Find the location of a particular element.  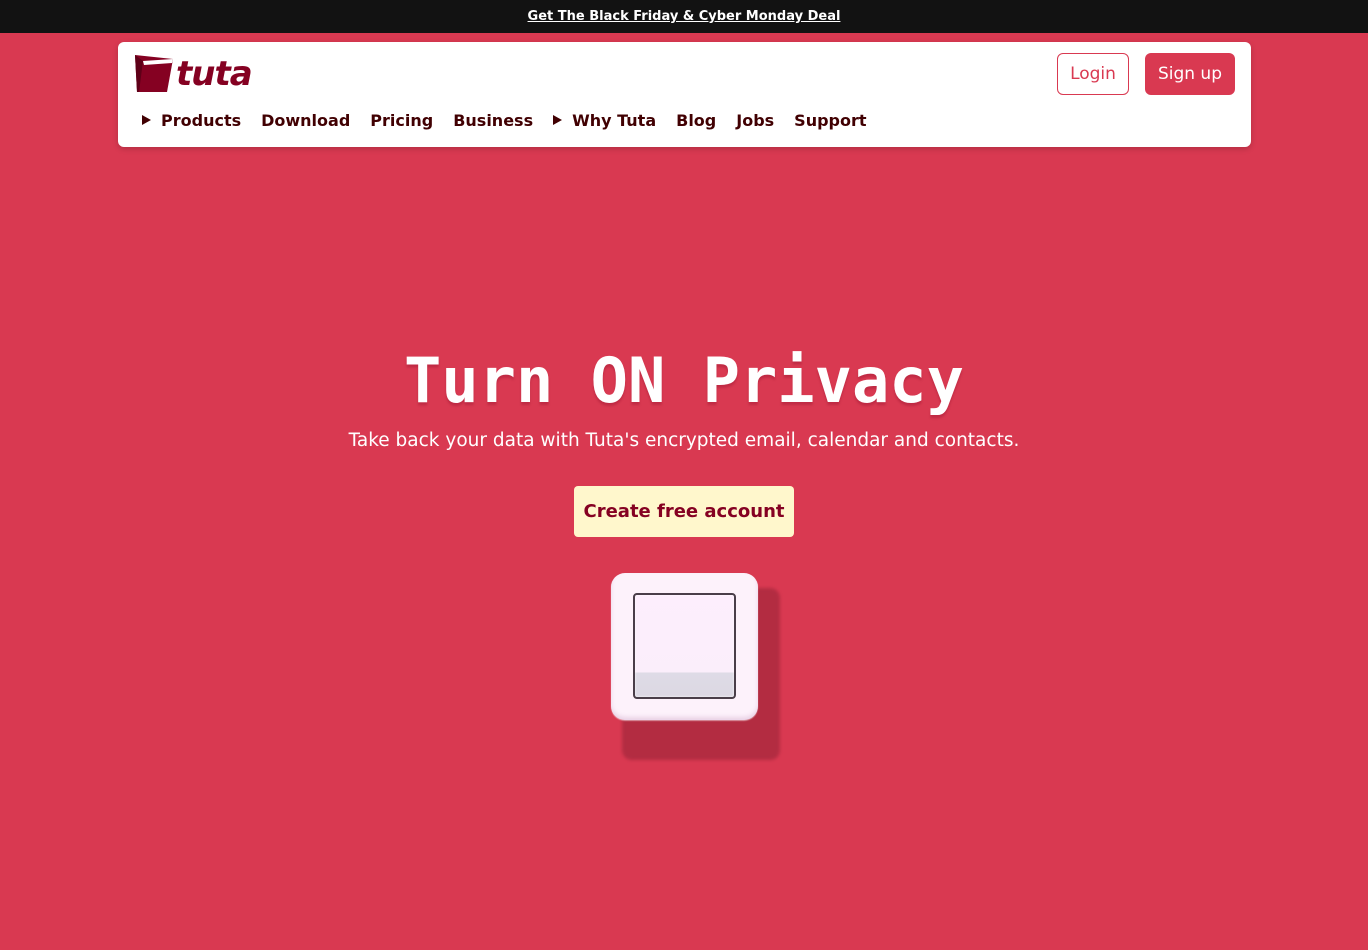

logo-wordmark: tuta is located at coordinates (214, 74).